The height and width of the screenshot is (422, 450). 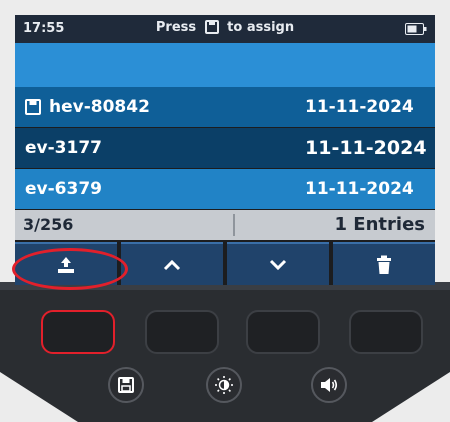 I want to click on battery-icon, so click(x=416, y=29).